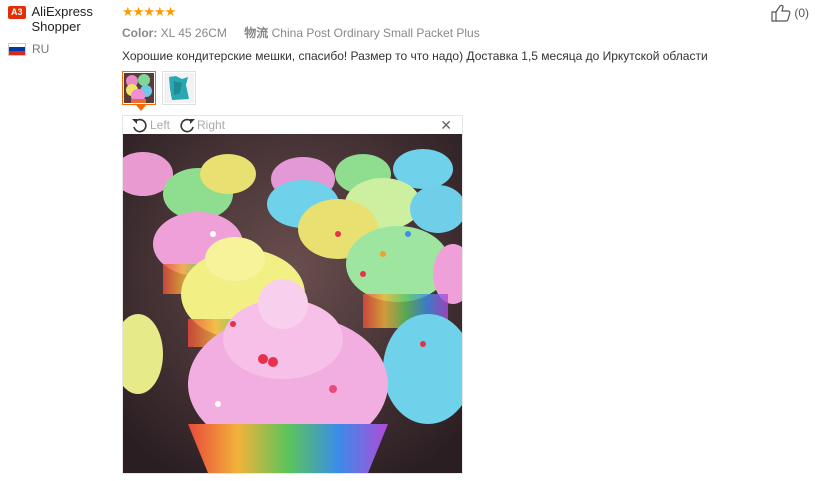 Image resolution: width=815 pixels, height=481 pixels. Describe the element at coordinates (140, 33) in the screenshot. I see `color-label: Color:` at that location.